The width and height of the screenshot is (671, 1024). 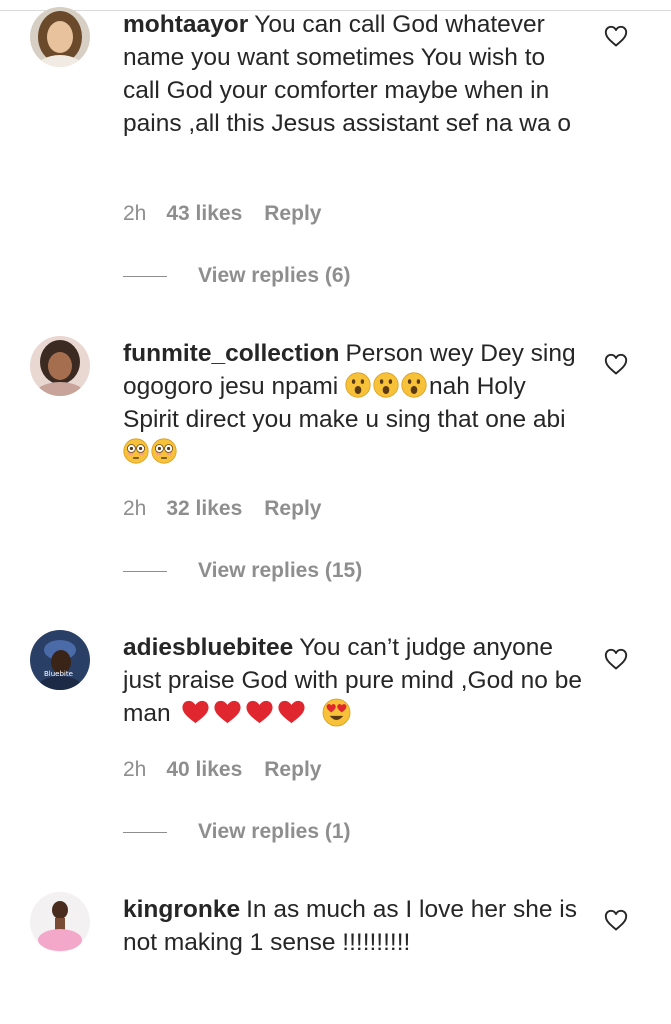 What do you see at coordinates (204, 769) in the screenshot?
I see `comment-likes: 40 likes` at bounding box center [204, 769].